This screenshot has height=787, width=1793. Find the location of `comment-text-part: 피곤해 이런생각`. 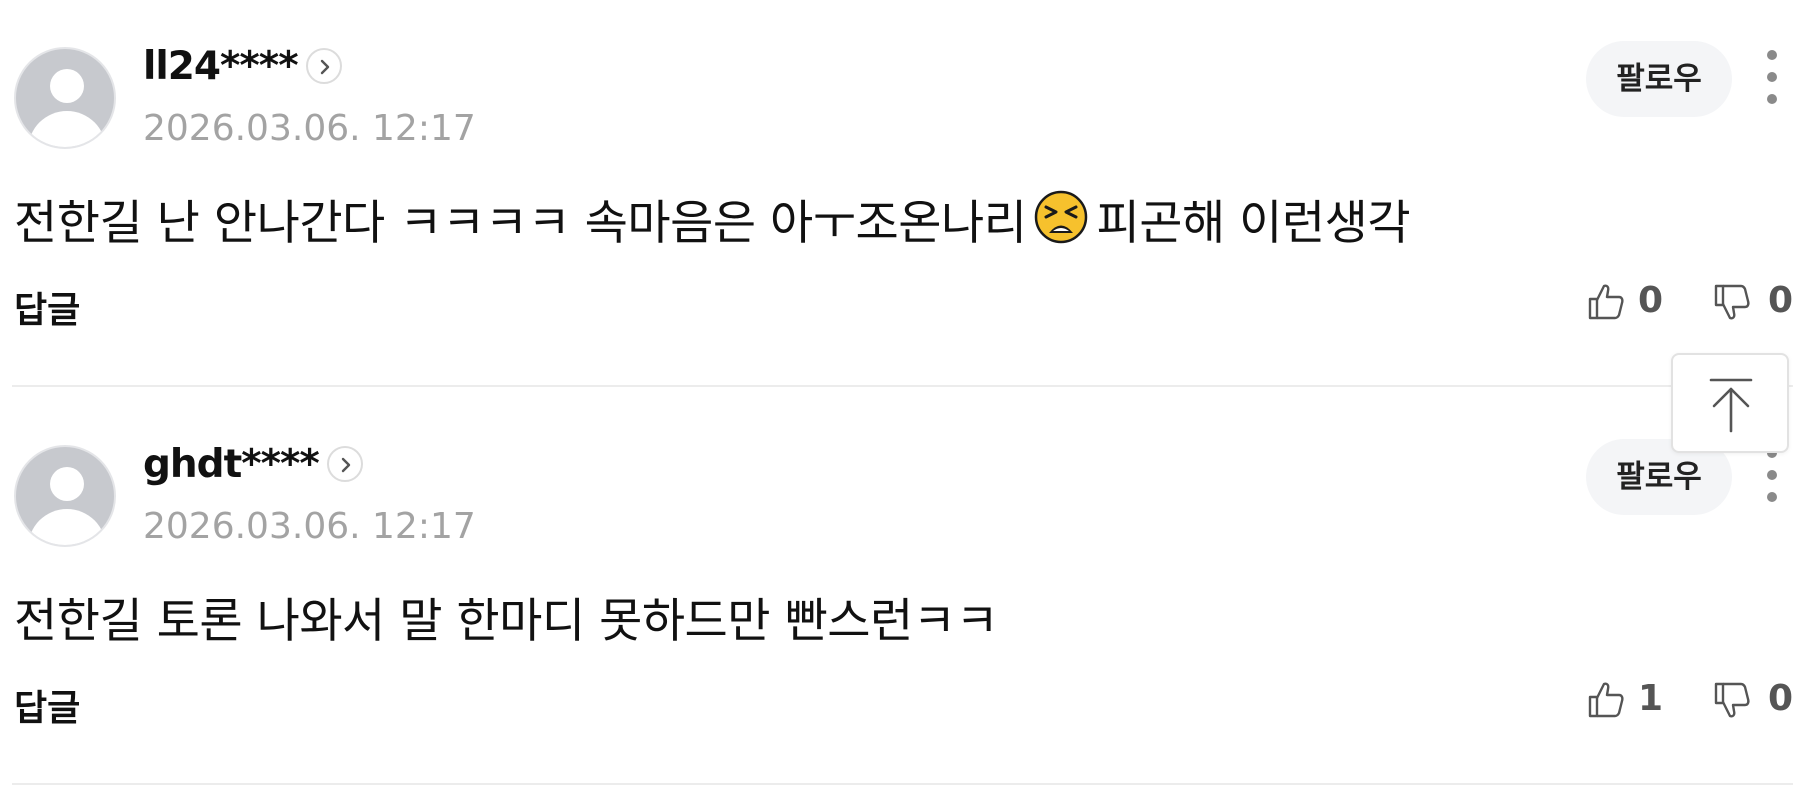

comment-text-part: 피곤해 이런생각 is located at coordinates (1253, 223).